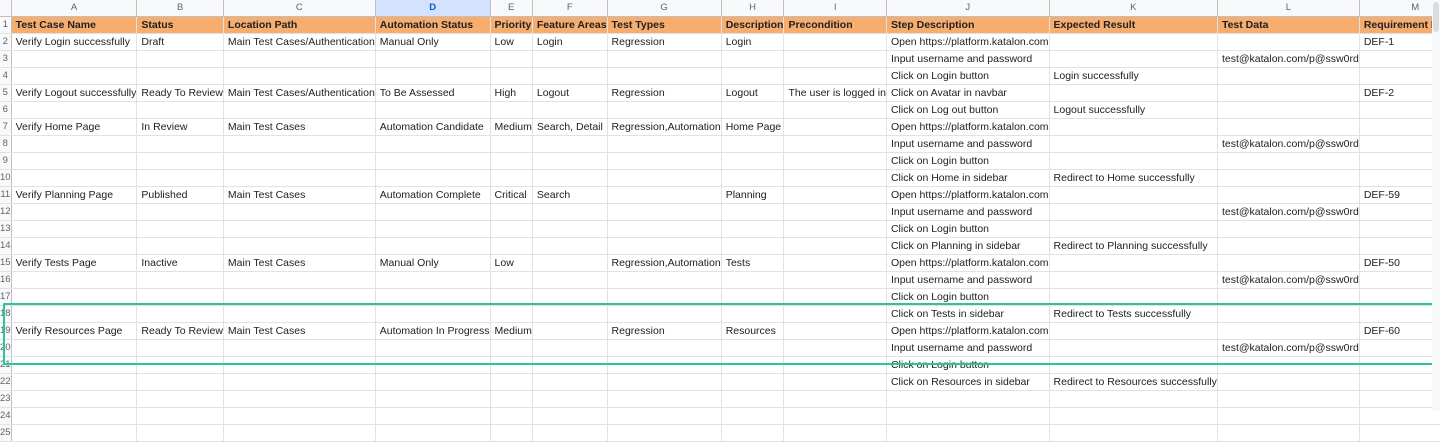 The image size is (1440, 442). What do you see at coordinates (1436, 17) in the screenshot?
I see `scrollbar-thumb` at bounding box center [1436, 17].